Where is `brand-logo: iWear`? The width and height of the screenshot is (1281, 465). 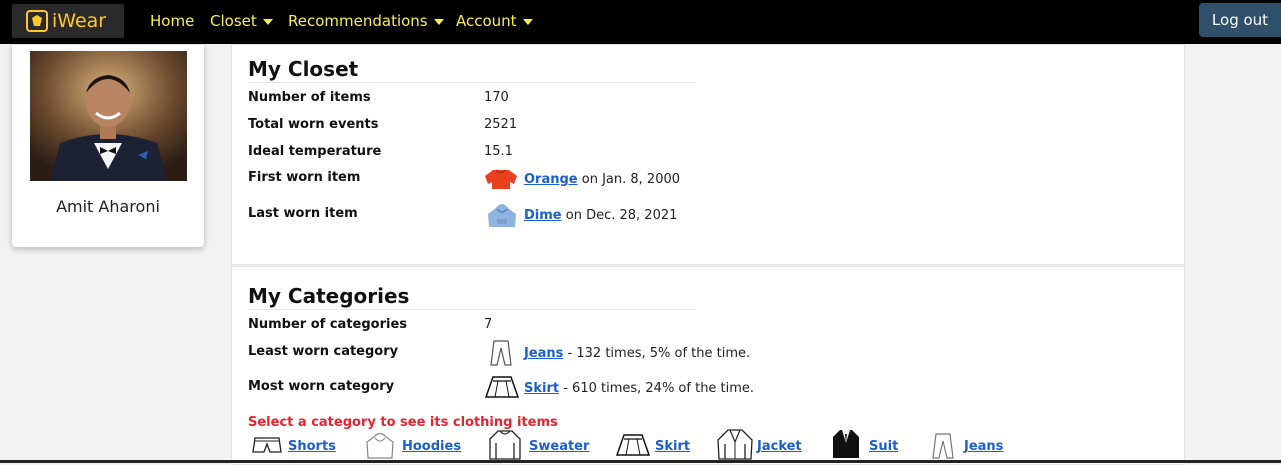 brand-logo: iWear is located at coordinates (68, 21).